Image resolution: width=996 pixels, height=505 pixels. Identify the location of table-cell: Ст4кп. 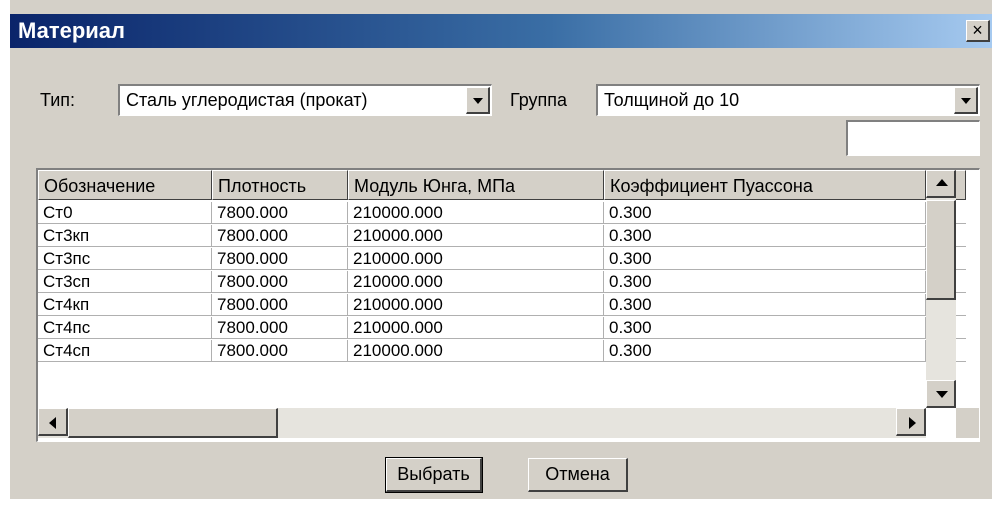
(125, 305).